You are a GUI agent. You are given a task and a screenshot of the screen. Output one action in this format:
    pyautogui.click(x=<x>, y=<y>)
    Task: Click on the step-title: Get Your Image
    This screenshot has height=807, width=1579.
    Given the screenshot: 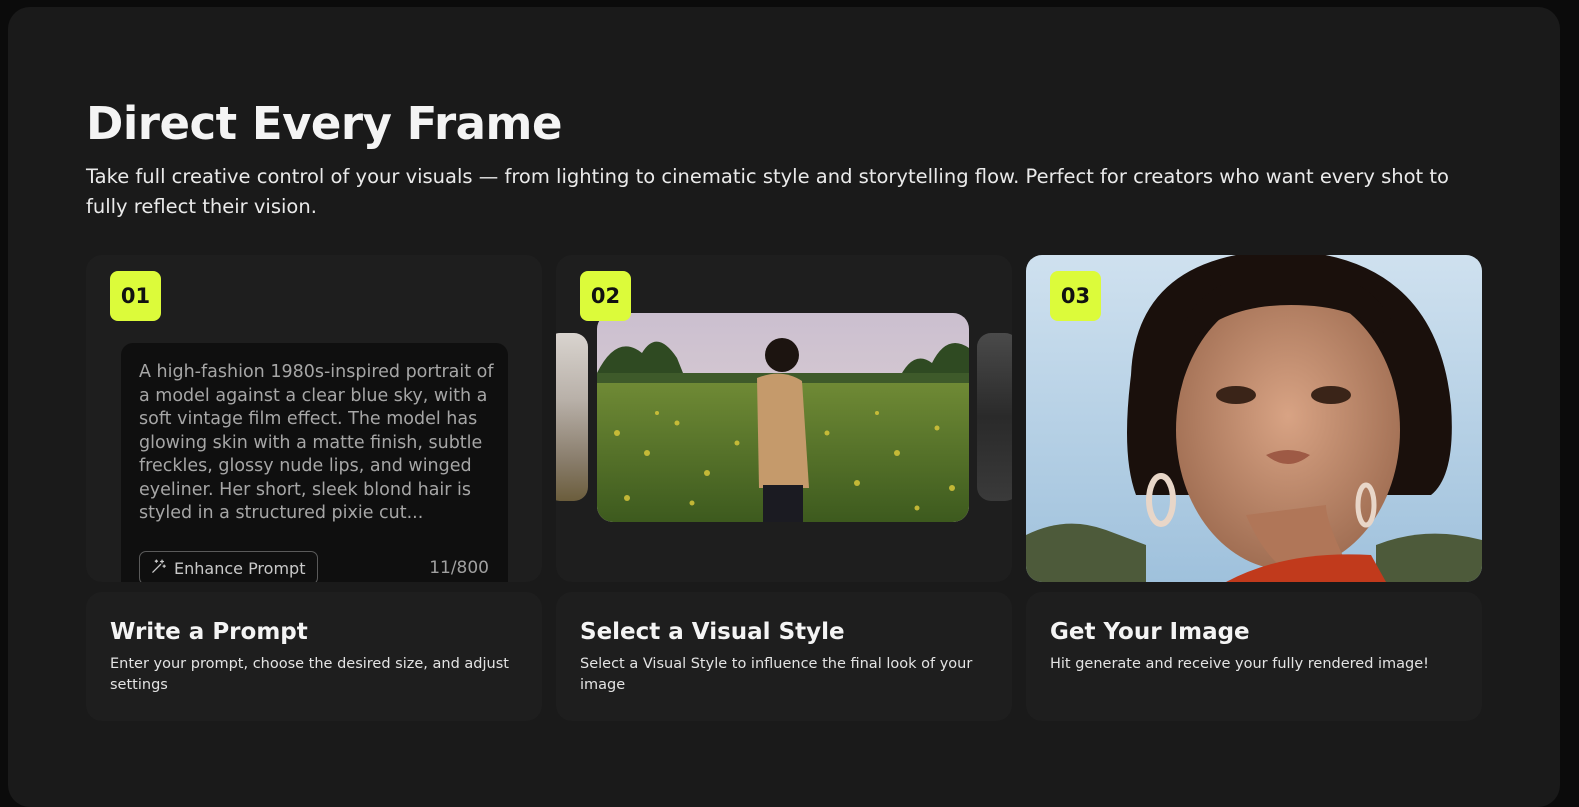 What is the action you would take?
    pyautogui.click(x=1150, y=632)
    